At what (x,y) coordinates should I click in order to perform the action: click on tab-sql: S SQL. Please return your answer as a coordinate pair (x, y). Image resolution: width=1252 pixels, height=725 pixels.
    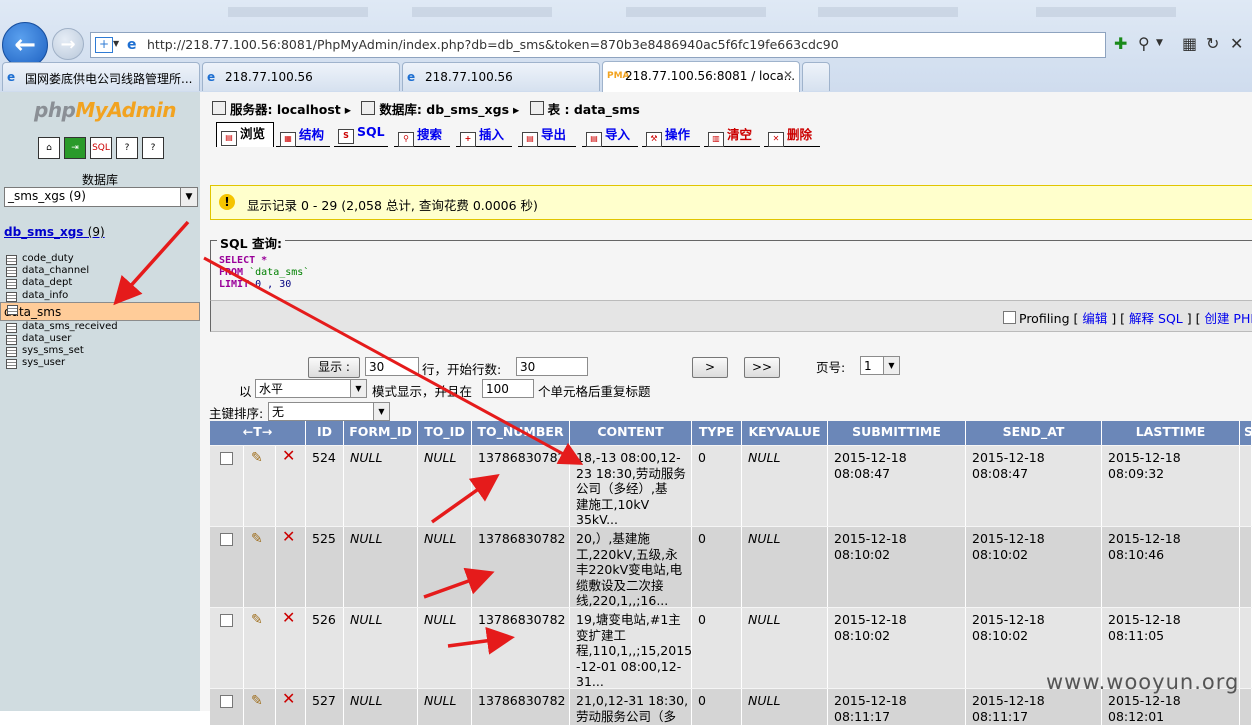
    Looking at the image, I should click on (361, 135).